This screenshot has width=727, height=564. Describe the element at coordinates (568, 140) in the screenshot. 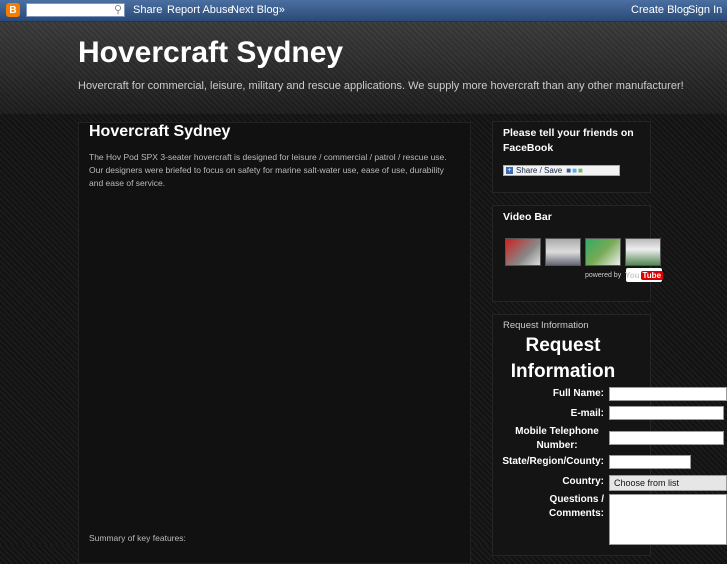

I see `widget-title: Please tell your friends on FaceBook` at that location.